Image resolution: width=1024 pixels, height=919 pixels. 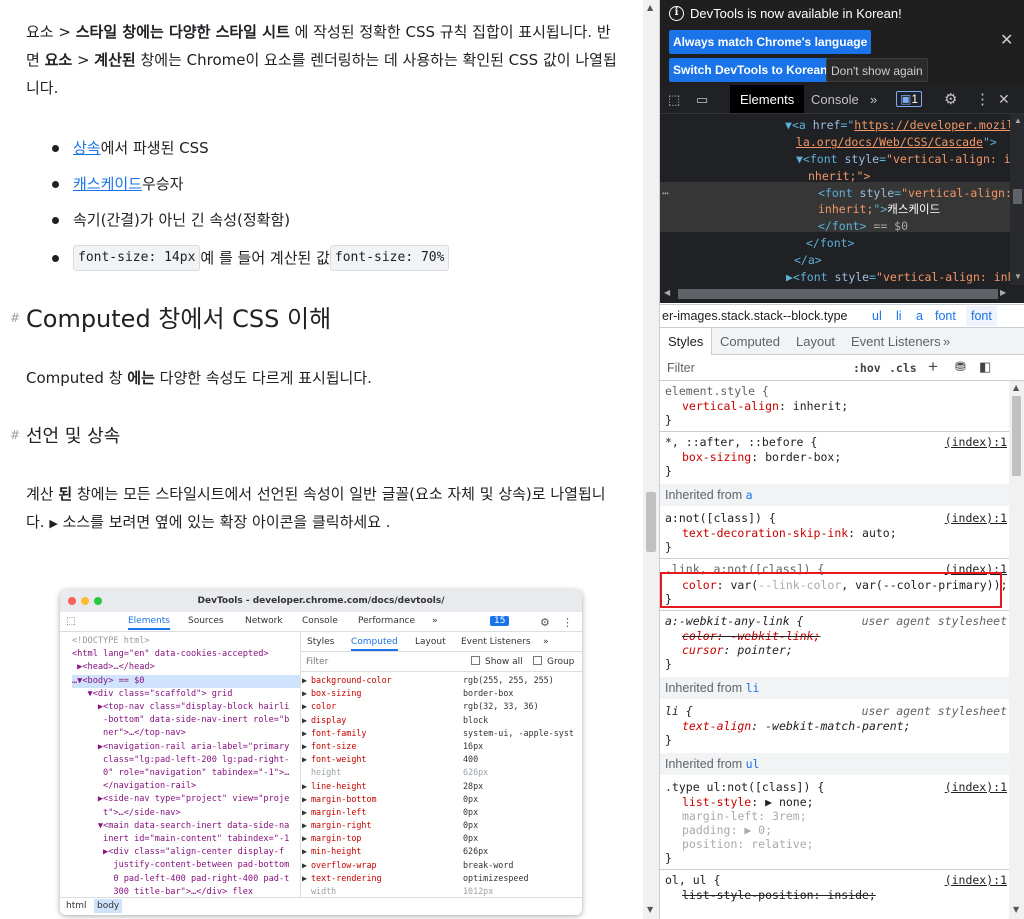 I want to click on node-actions-icon: ⋯, so click(x=665, y=193).